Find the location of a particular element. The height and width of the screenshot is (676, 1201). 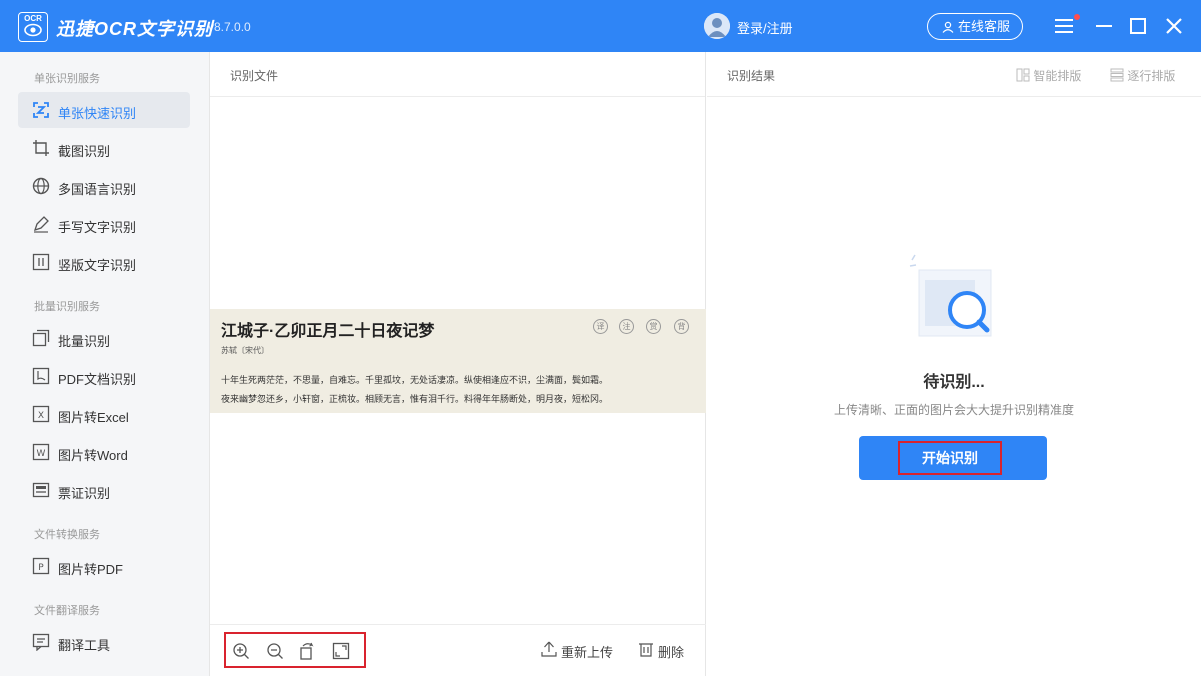

sidebar-item-batch: 批量识别 is located at coordinates (104, 338).